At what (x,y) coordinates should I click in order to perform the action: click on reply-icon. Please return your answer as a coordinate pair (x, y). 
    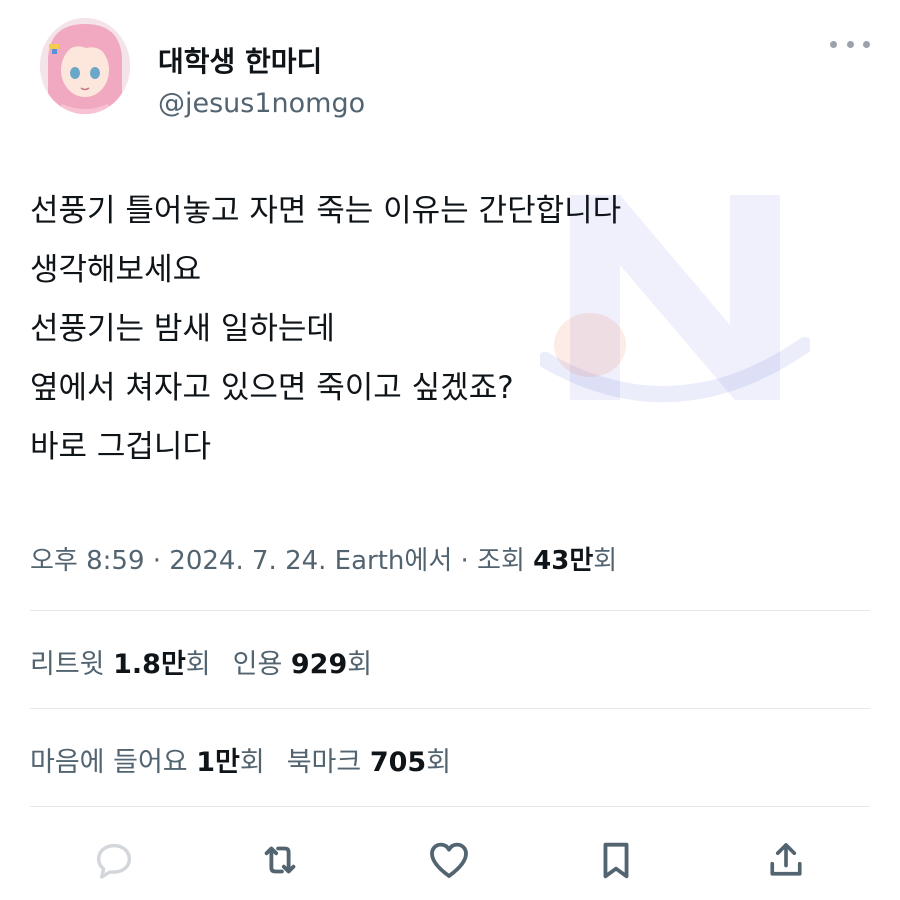
    Looking at the image, I should click on (114, 861).